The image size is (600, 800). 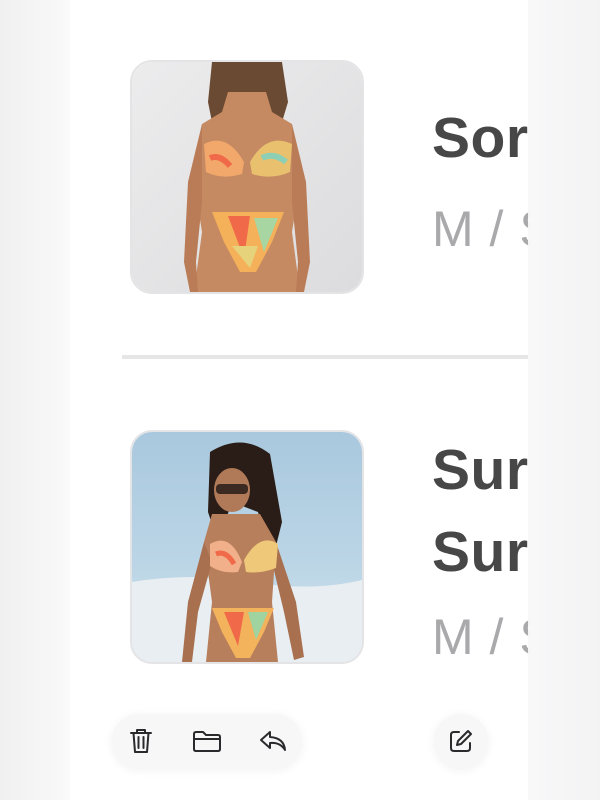 What do you see at coordinates (480, 470) in the screenshot?
I see `product-title-line-1: Sur` at bounding box center [480, 470].